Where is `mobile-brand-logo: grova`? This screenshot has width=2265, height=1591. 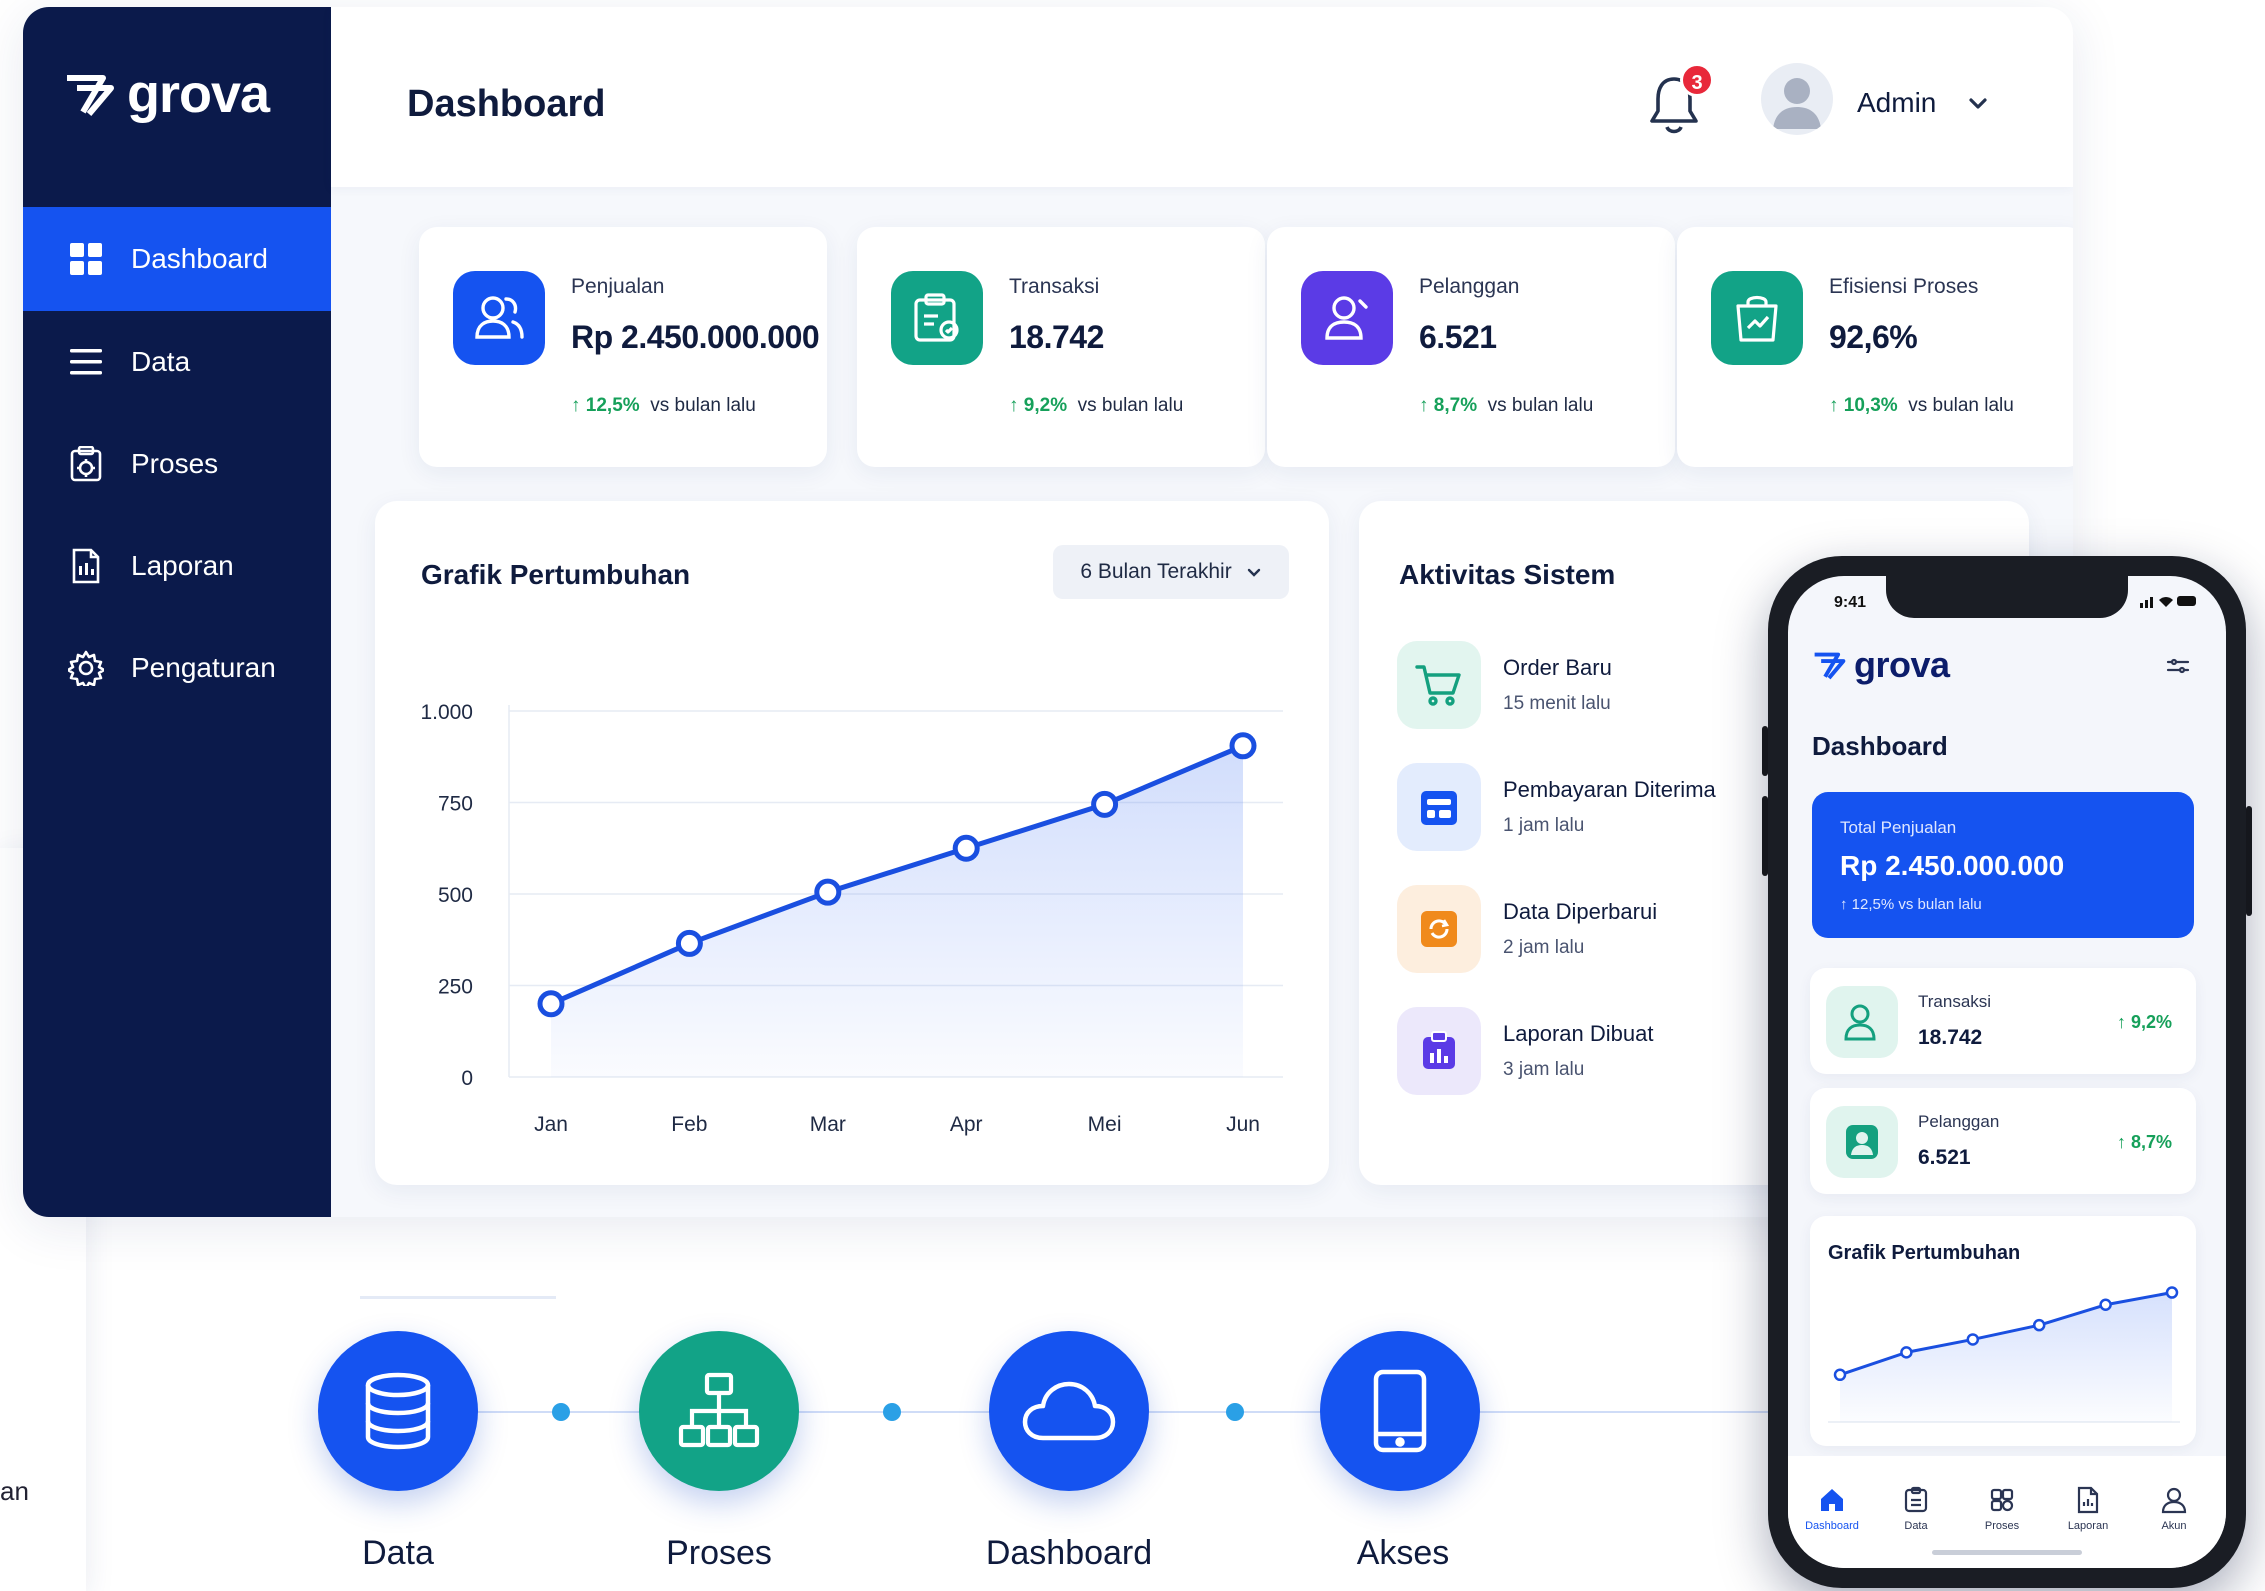
mobile-brand-logo: grova is located at coordinates (1881, 665).